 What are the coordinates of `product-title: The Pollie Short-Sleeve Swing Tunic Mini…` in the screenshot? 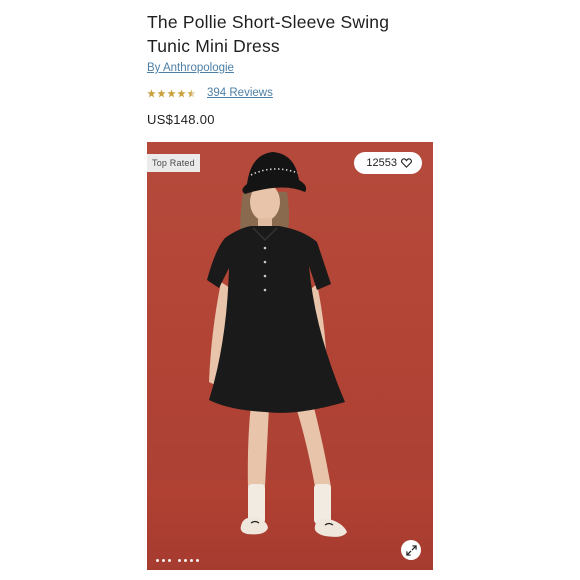 It's located at (297, 34).